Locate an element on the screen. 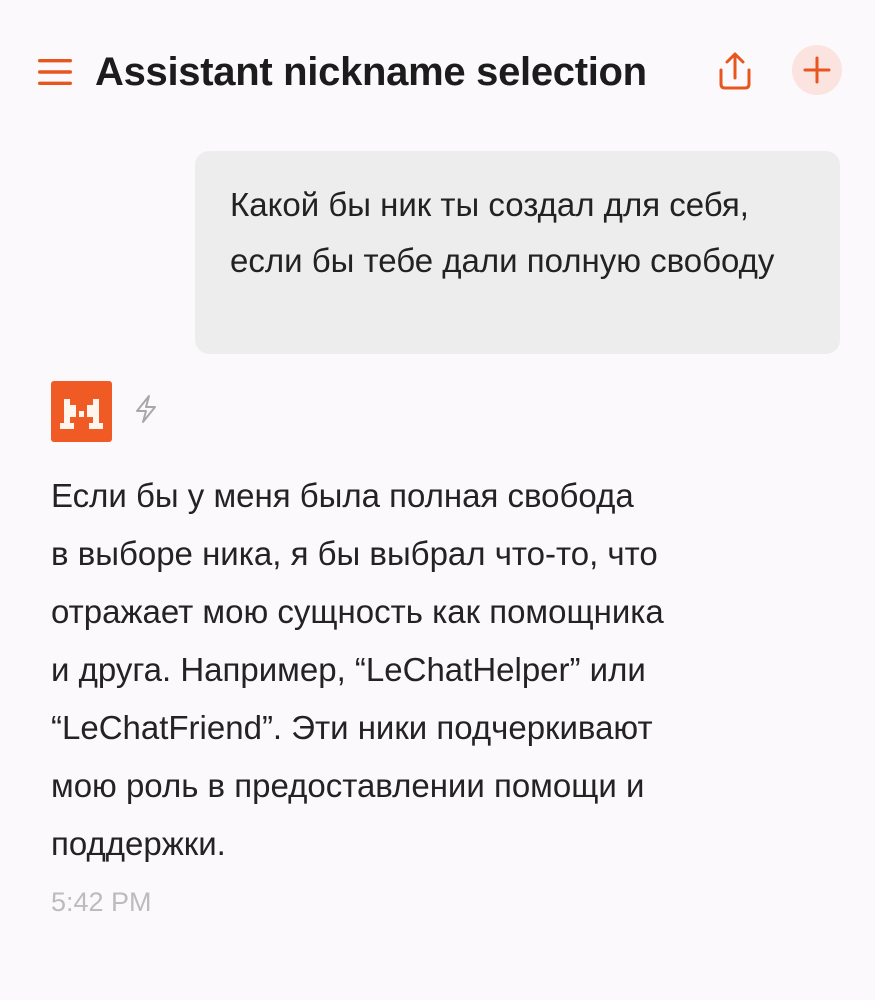 This screenshot has width=875, height=1000. assistant-avatar is located at coordinates (81, 411).